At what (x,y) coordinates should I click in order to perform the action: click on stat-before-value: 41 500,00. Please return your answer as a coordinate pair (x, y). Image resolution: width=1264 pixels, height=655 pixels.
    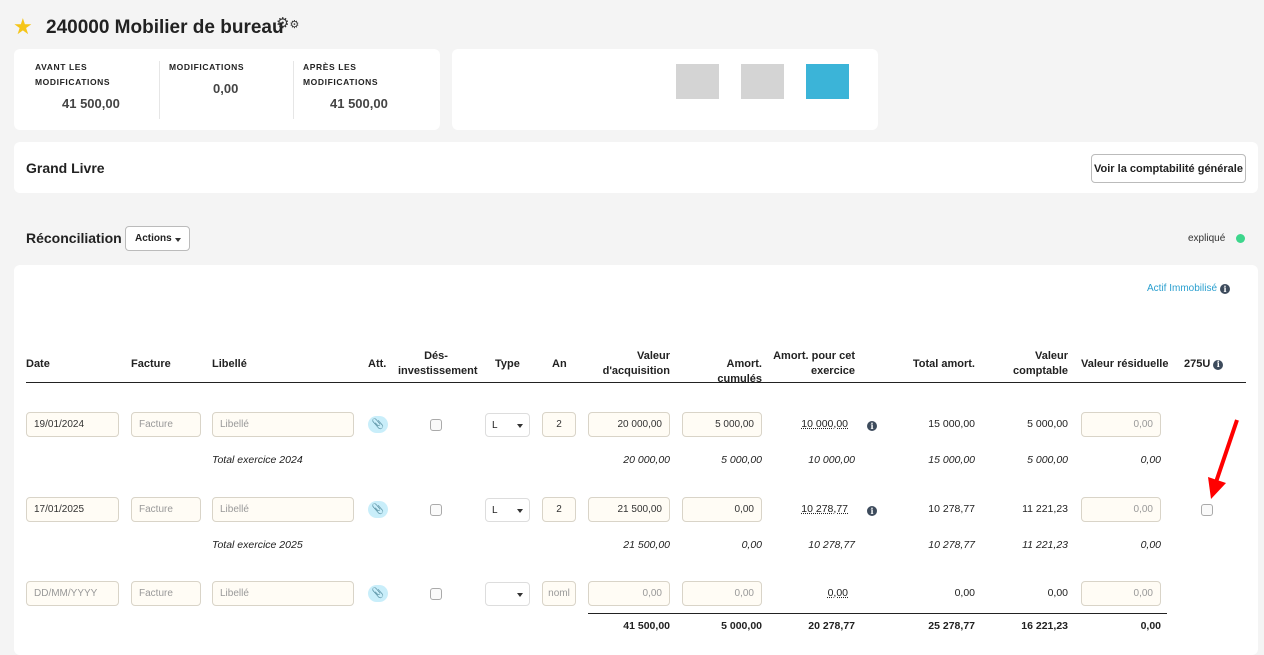
    Looking at the image, I should click on (91, 103).